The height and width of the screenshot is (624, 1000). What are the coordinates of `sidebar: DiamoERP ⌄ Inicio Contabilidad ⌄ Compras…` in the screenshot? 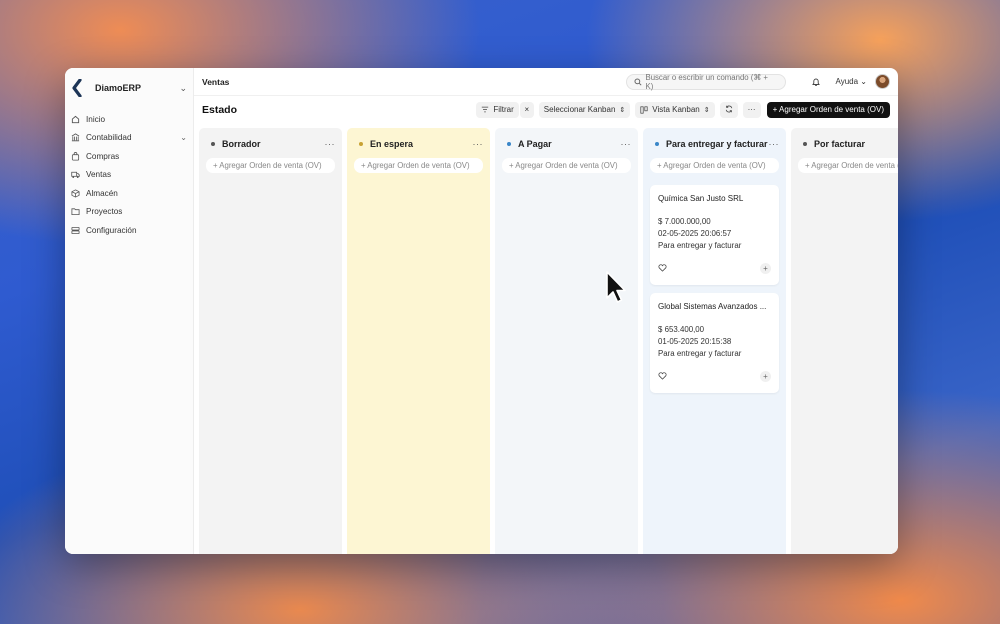 It's located at (129, 311).